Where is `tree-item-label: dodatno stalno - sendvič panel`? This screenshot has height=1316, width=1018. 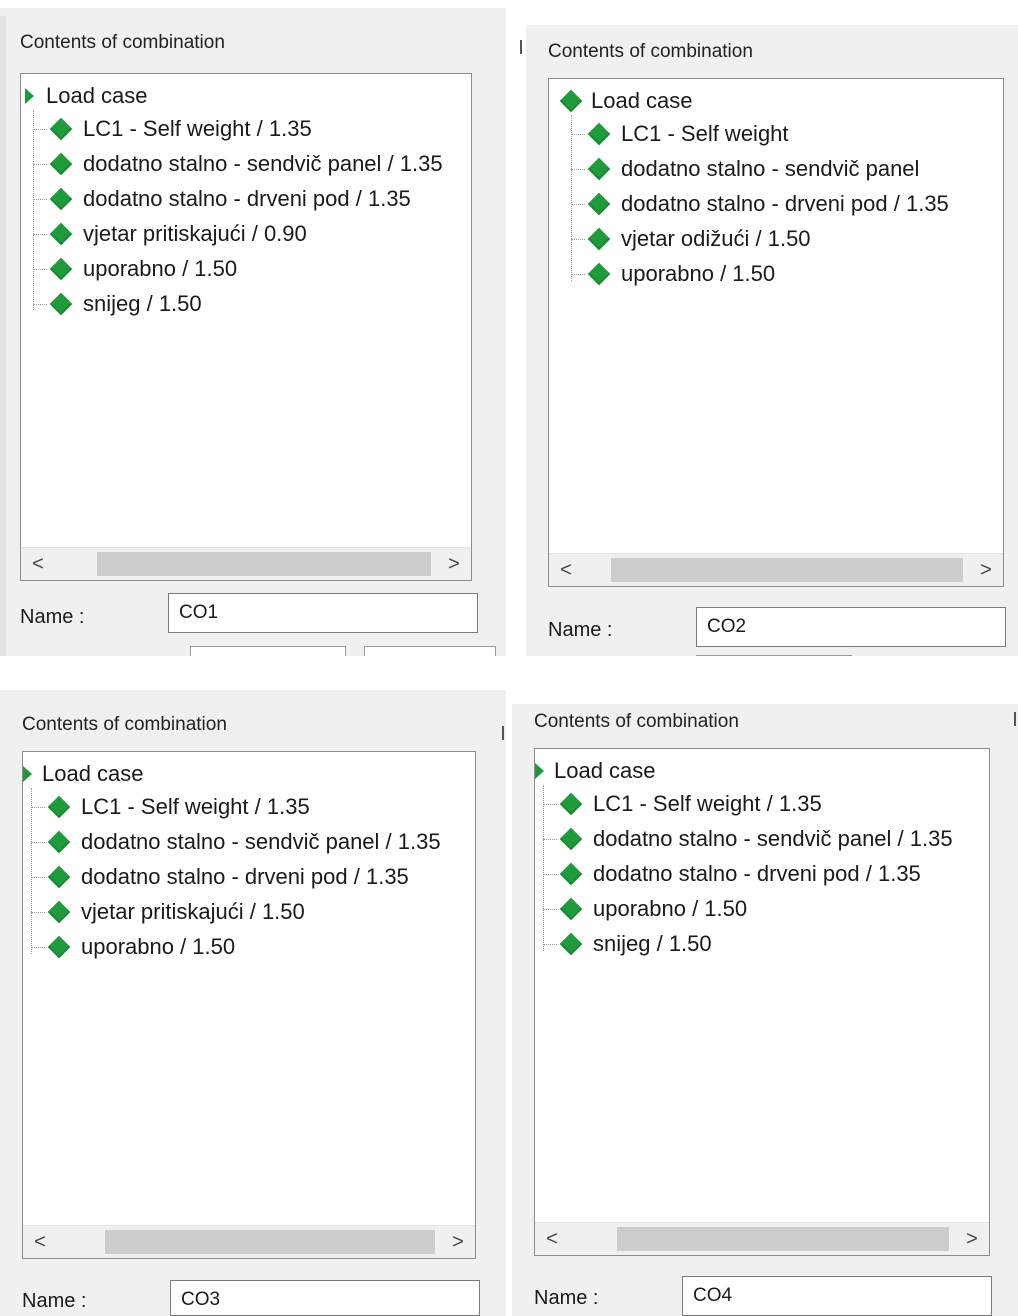
tree-item-label: dodatno stalno - sendvič panel is located at coordinates (770, 168).